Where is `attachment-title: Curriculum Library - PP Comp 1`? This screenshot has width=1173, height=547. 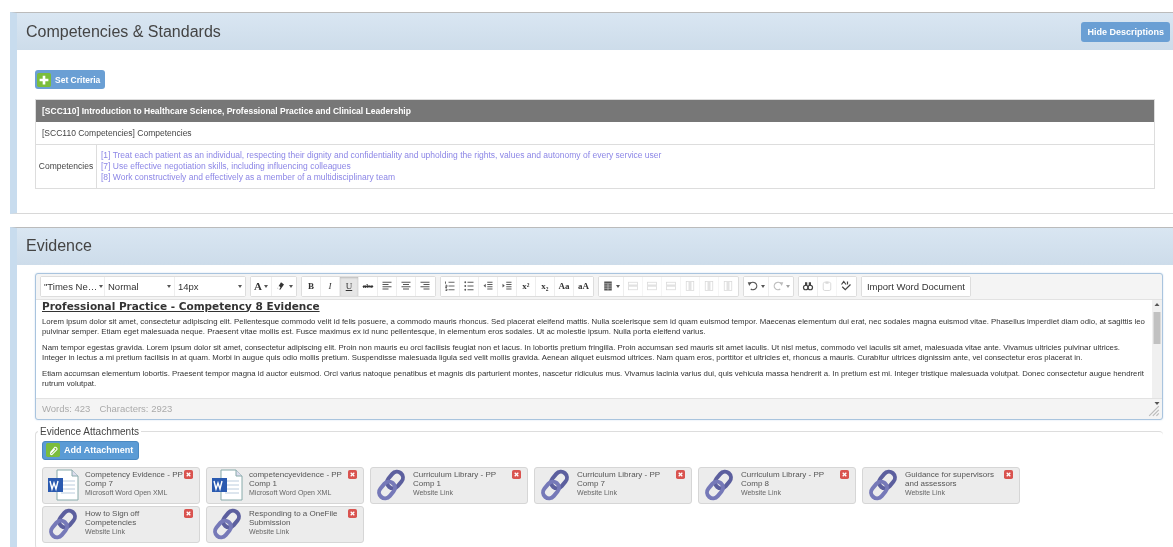 attachment-title: Curriculum Library - PP Comp 1 is located at coordinates (455, 479).